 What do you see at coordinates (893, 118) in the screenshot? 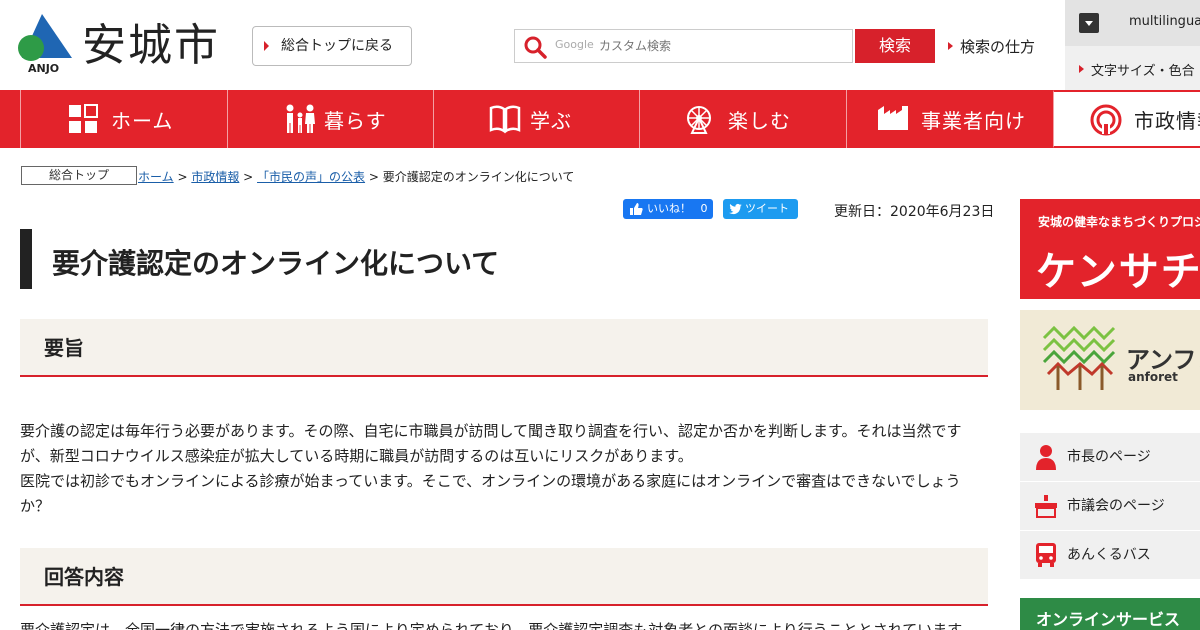
I see `factory-icon` at bounding box center [893, 118].